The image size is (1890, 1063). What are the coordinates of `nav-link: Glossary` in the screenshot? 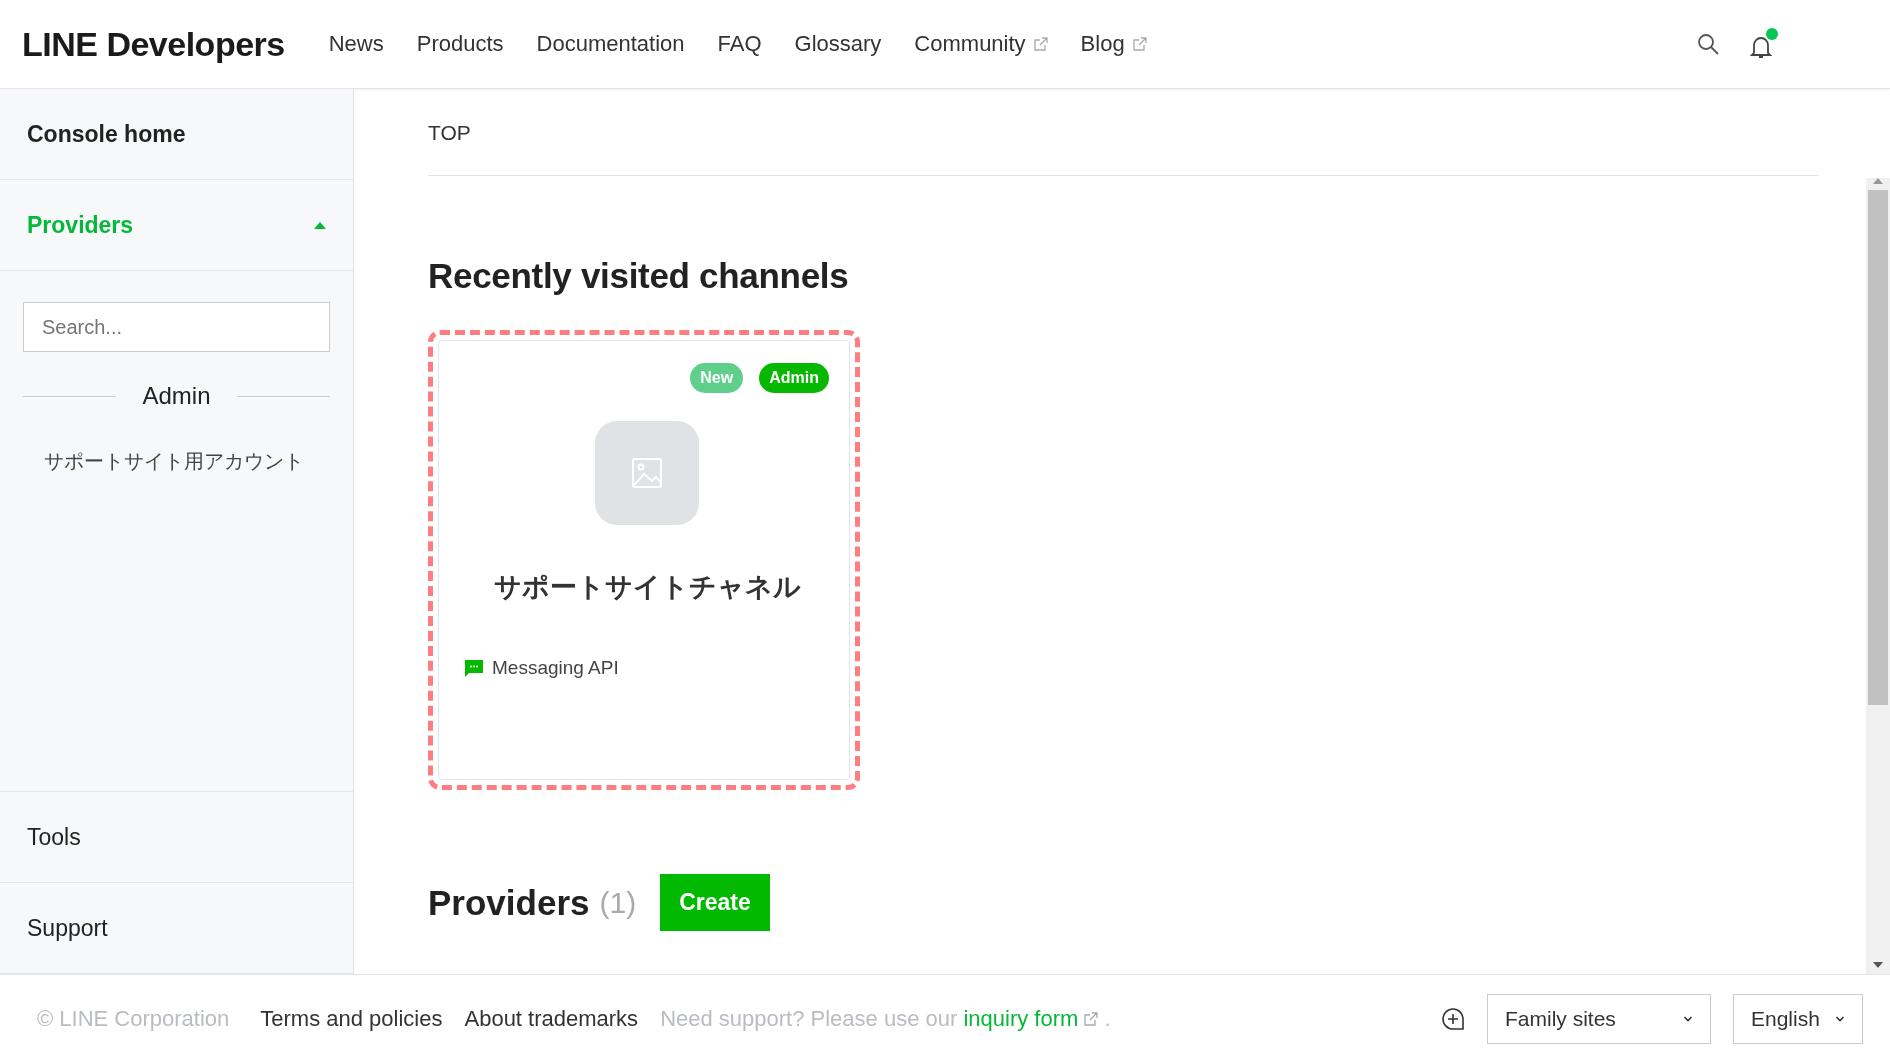 It's located at (838, 44).